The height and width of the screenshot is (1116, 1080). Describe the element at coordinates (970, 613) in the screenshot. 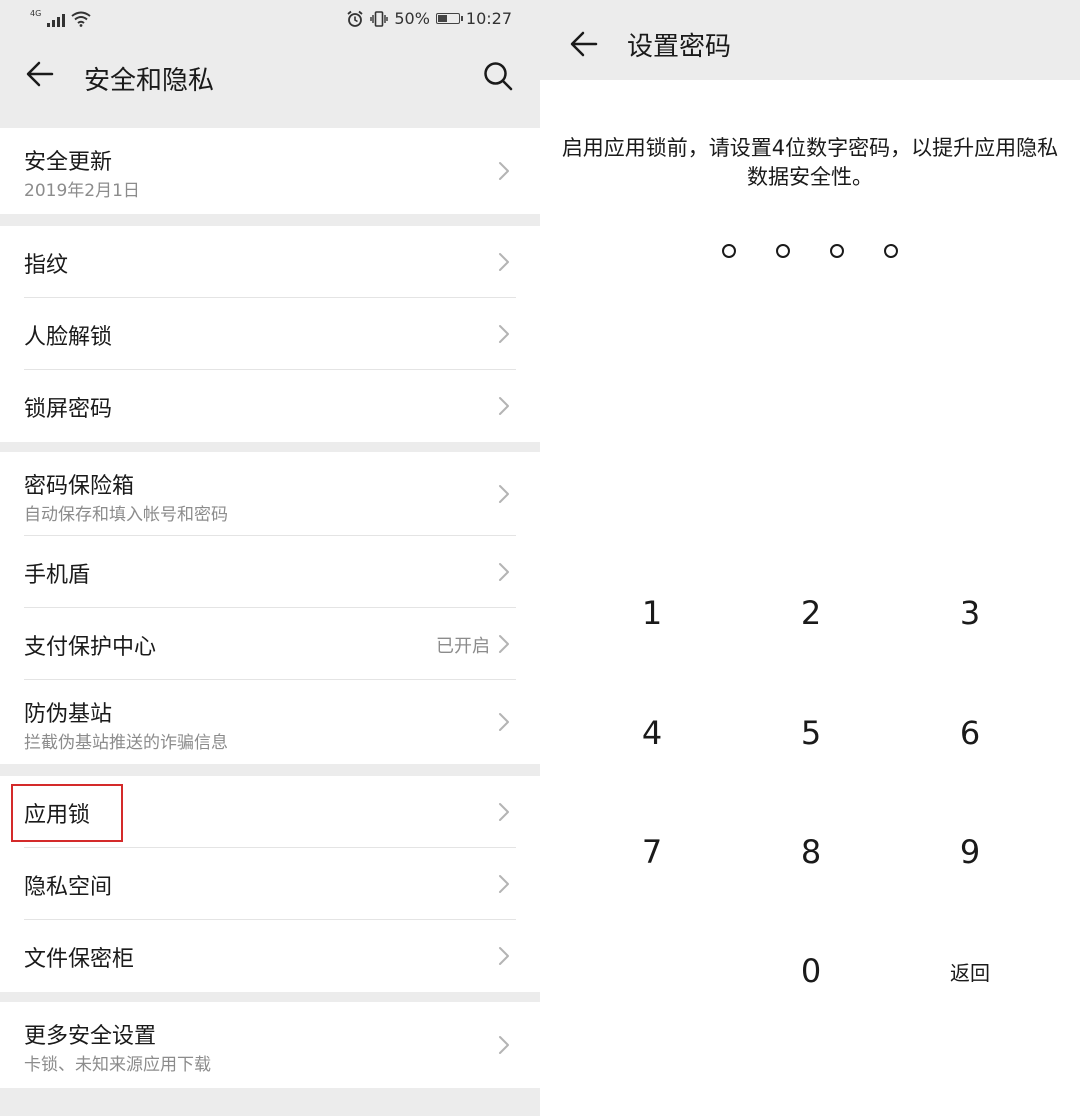

I see `keypad-key-3: 3` at that location.